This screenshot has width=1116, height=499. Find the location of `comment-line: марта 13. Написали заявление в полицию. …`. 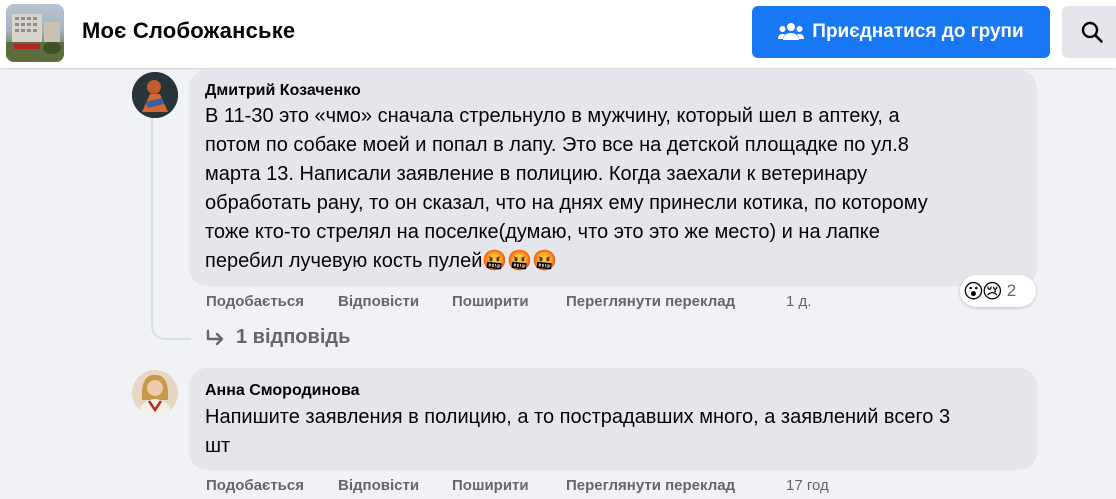

comment-line: марта 13. Написали заявление в полицию. … is located at coordinates (536, 174).